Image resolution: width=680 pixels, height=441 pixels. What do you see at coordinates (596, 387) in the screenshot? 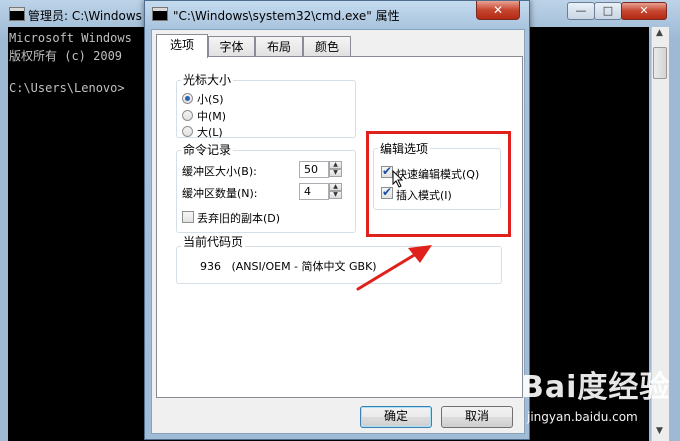
I see `watermark-logo: Bai度经验` at bounding box center [596, 387].